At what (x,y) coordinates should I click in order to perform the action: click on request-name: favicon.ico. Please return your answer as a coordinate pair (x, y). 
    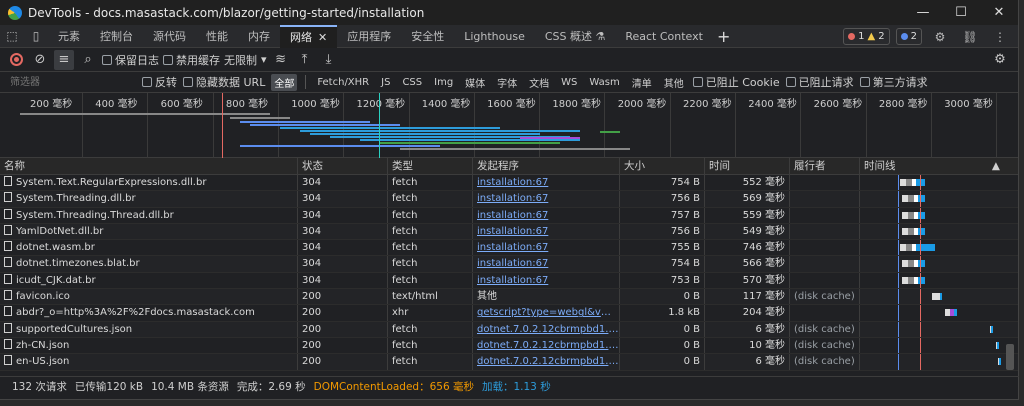
    Looking at the image, I should click on (149, 297).